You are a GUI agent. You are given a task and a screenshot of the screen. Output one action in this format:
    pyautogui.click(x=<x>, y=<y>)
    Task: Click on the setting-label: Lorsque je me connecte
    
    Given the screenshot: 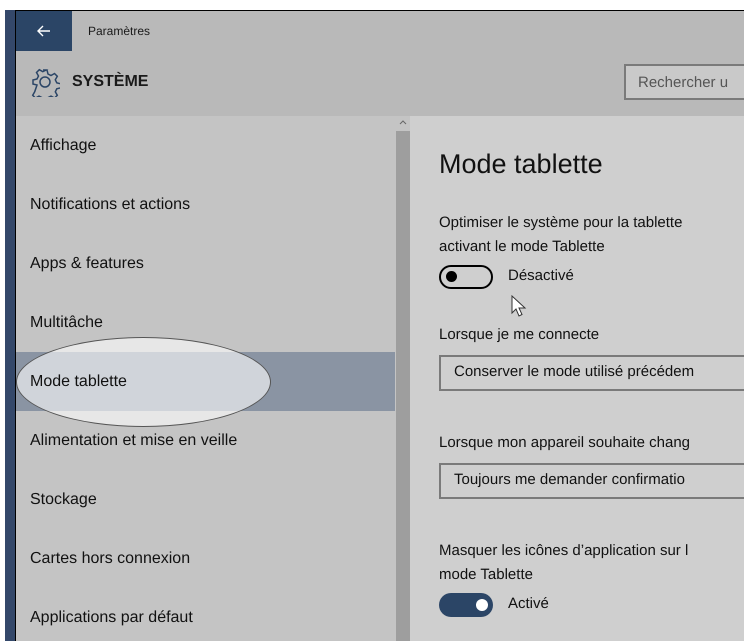 What is the action you would take?
    pyautogui.click(x=519, y=334)
    